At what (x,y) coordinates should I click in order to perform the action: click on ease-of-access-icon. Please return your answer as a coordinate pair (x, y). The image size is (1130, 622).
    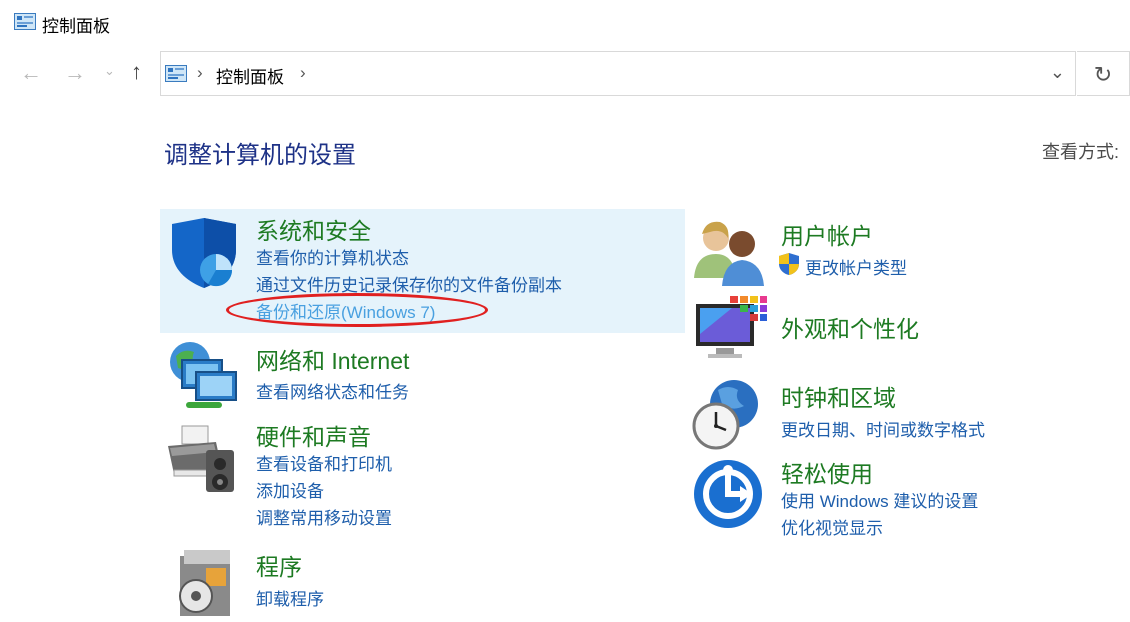
    Looking at the image, I should click on (728, 494).